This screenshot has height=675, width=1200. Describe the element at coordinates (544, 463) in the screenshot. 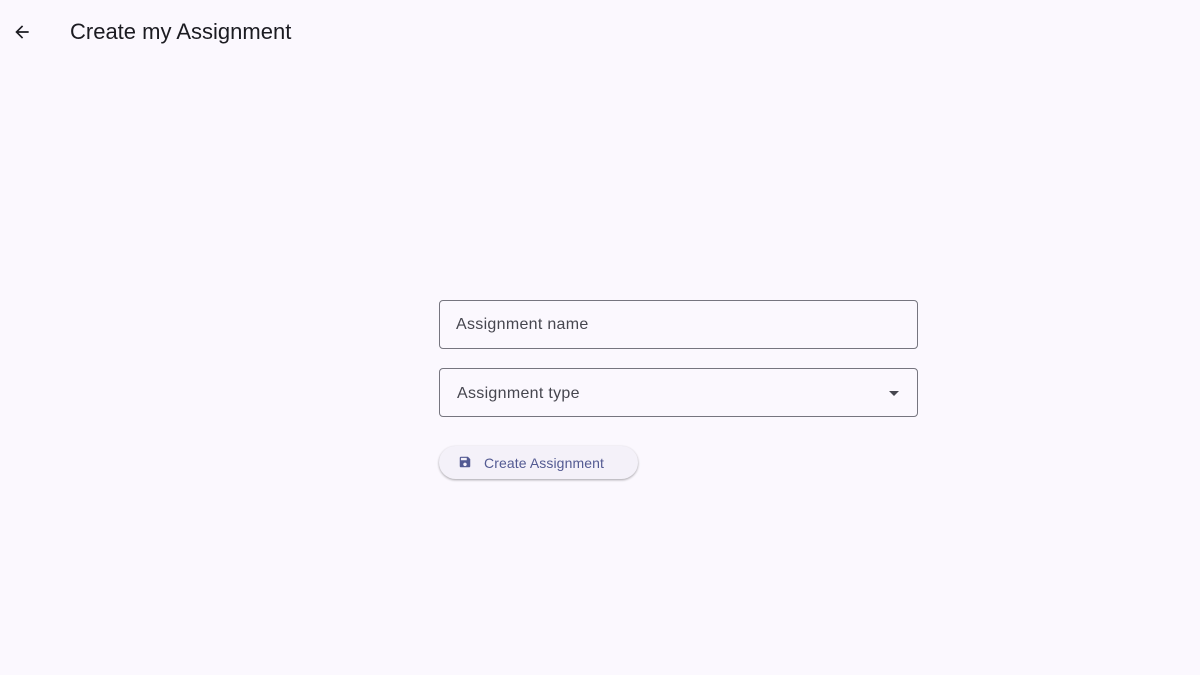

I see `create-assignment-label: Create Assignment` at that location.